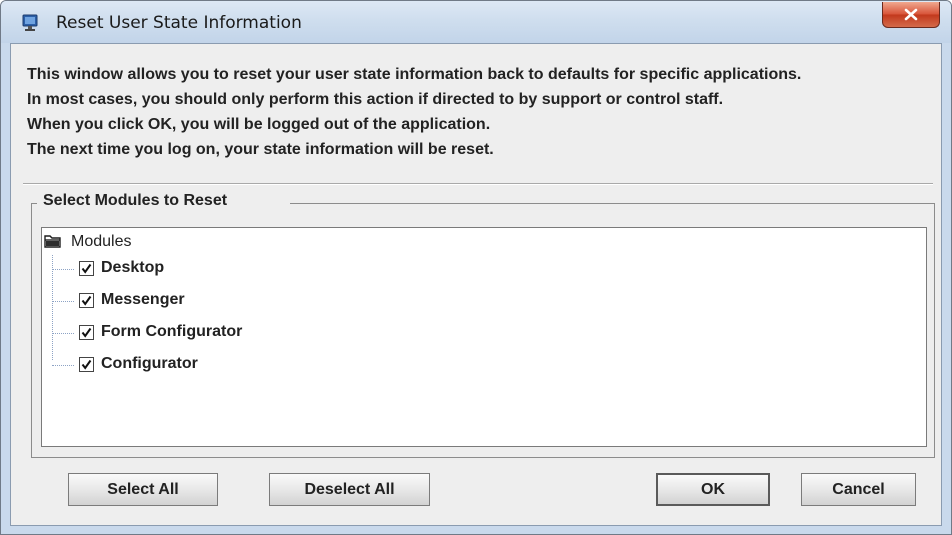 This screenshot has width=952, height=535. I want to click on cancel-button: Cancel, so click(858, 489).